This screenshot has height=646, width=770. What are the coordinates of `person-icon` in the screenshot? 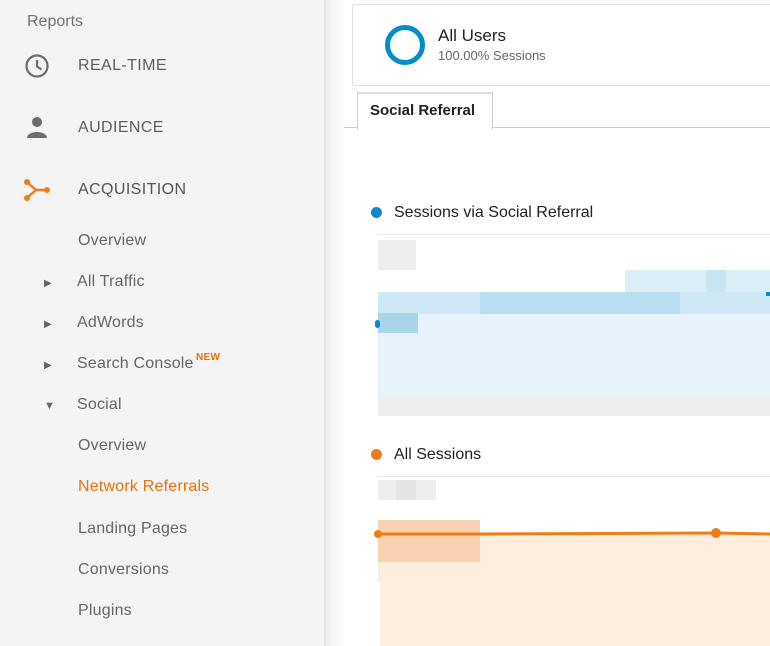 It's located at (37, 127).